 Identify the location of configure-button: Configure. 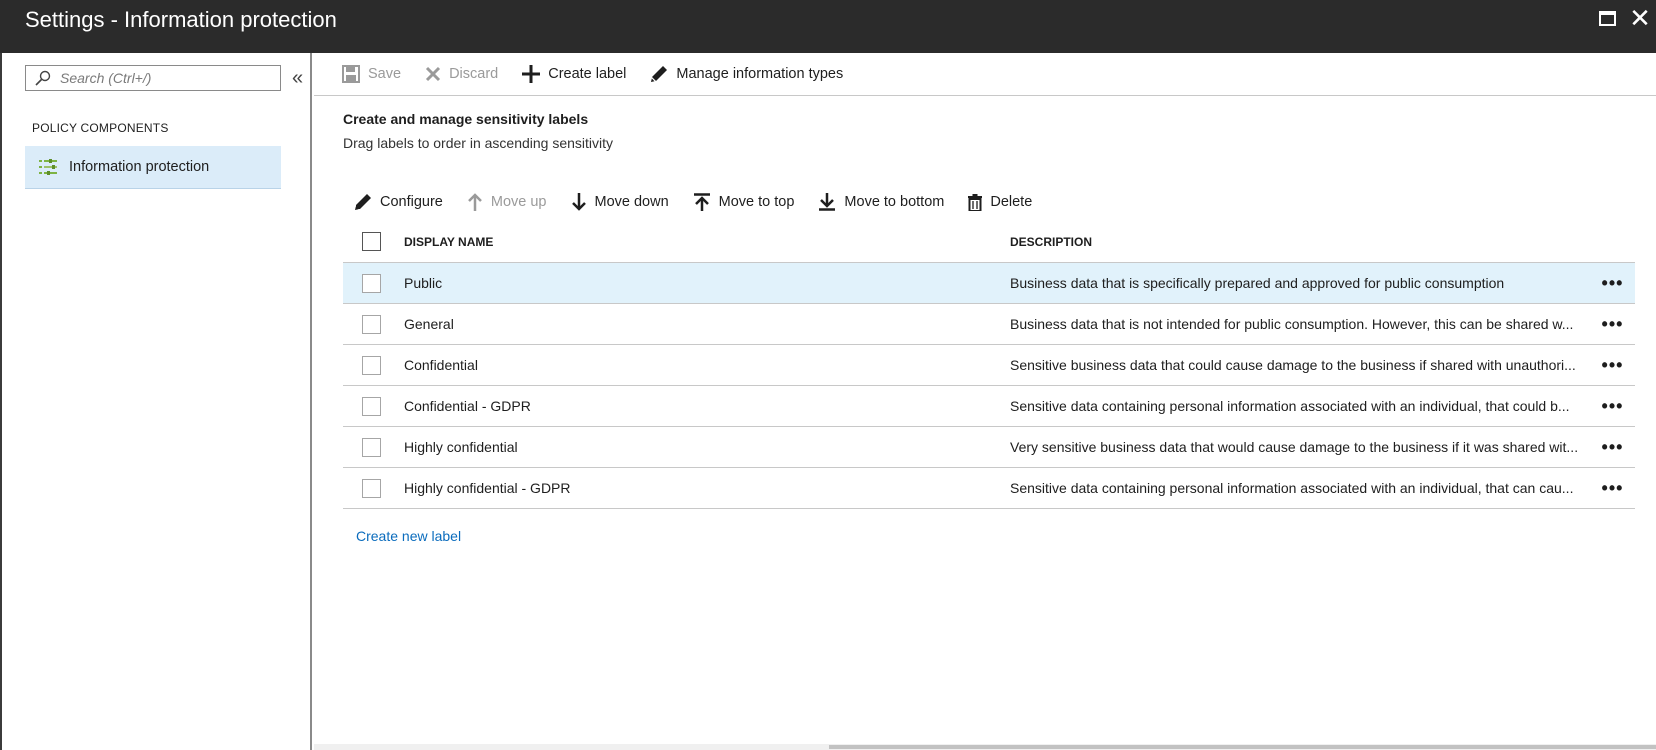
(398, 202).